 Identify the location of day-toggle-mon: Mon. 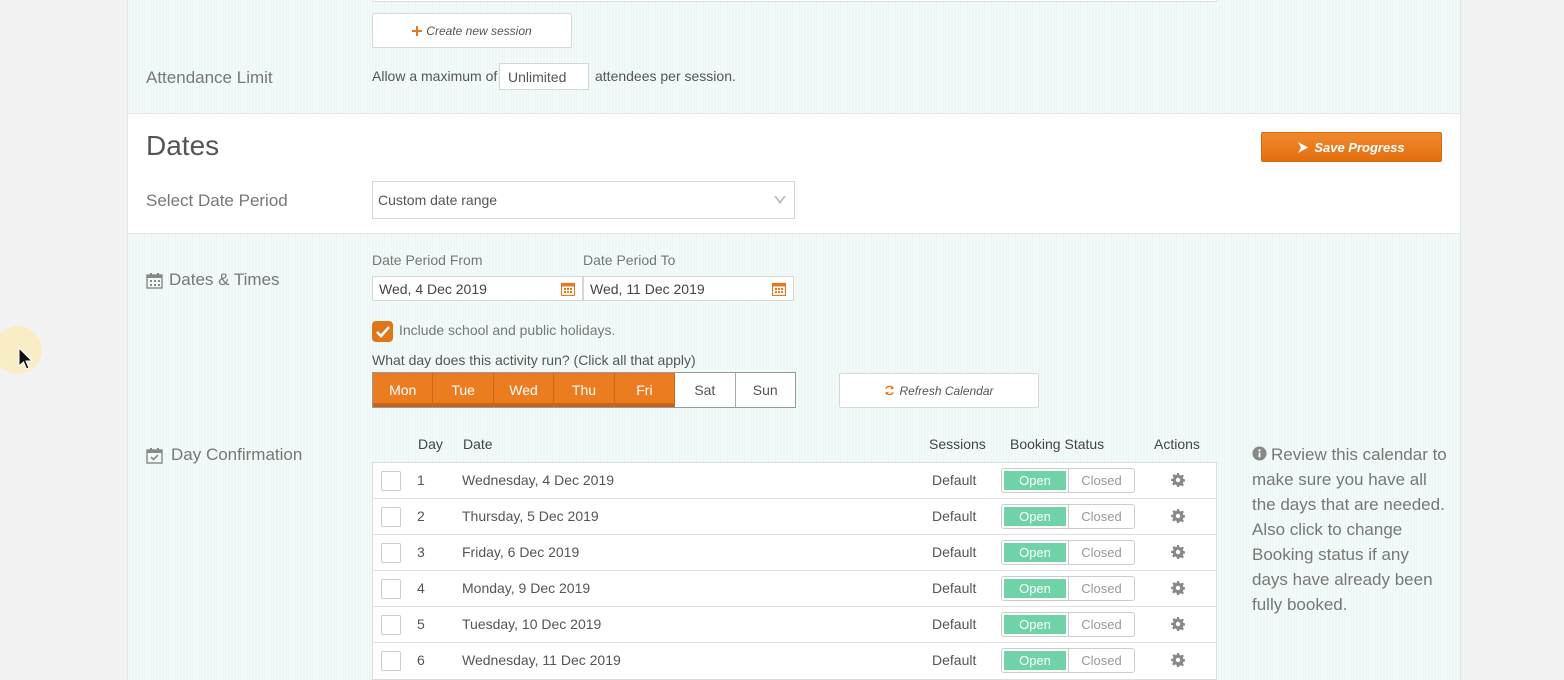
(403, 390).